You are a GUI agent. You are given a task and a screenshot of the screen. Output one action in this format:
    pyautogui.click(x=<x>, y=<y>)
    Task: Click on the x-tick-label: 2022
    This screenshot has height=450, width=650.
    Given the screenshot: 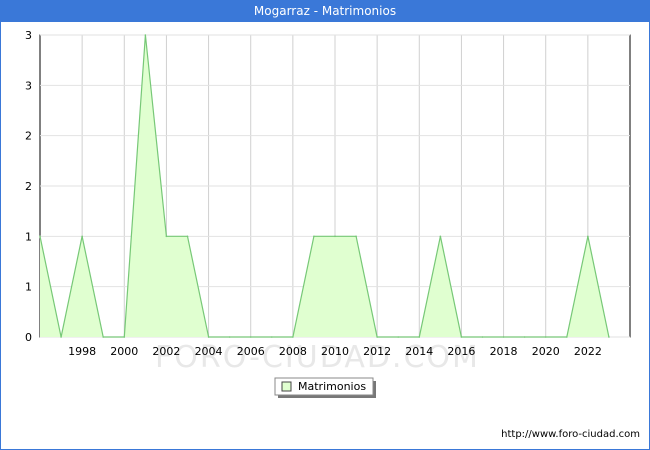 What is the action you would take?
    pyautogui.click(x=588, y=351)
    